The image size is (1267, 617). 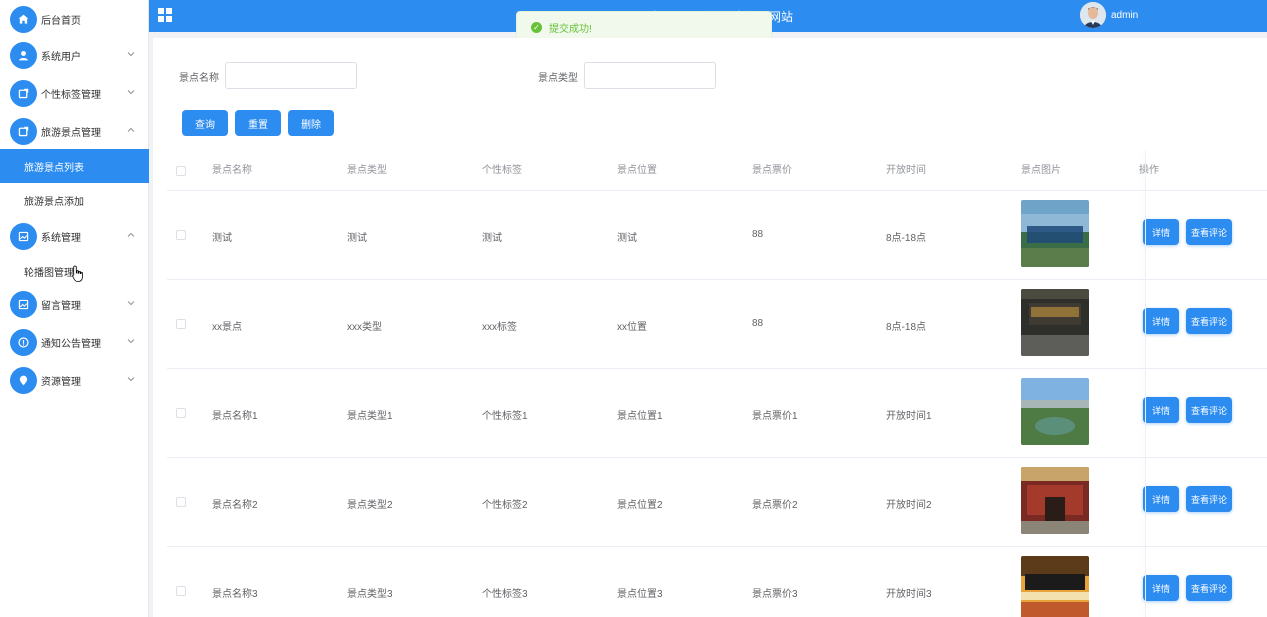 I want to click on query-button: 查询, so click(x=205, y=123).